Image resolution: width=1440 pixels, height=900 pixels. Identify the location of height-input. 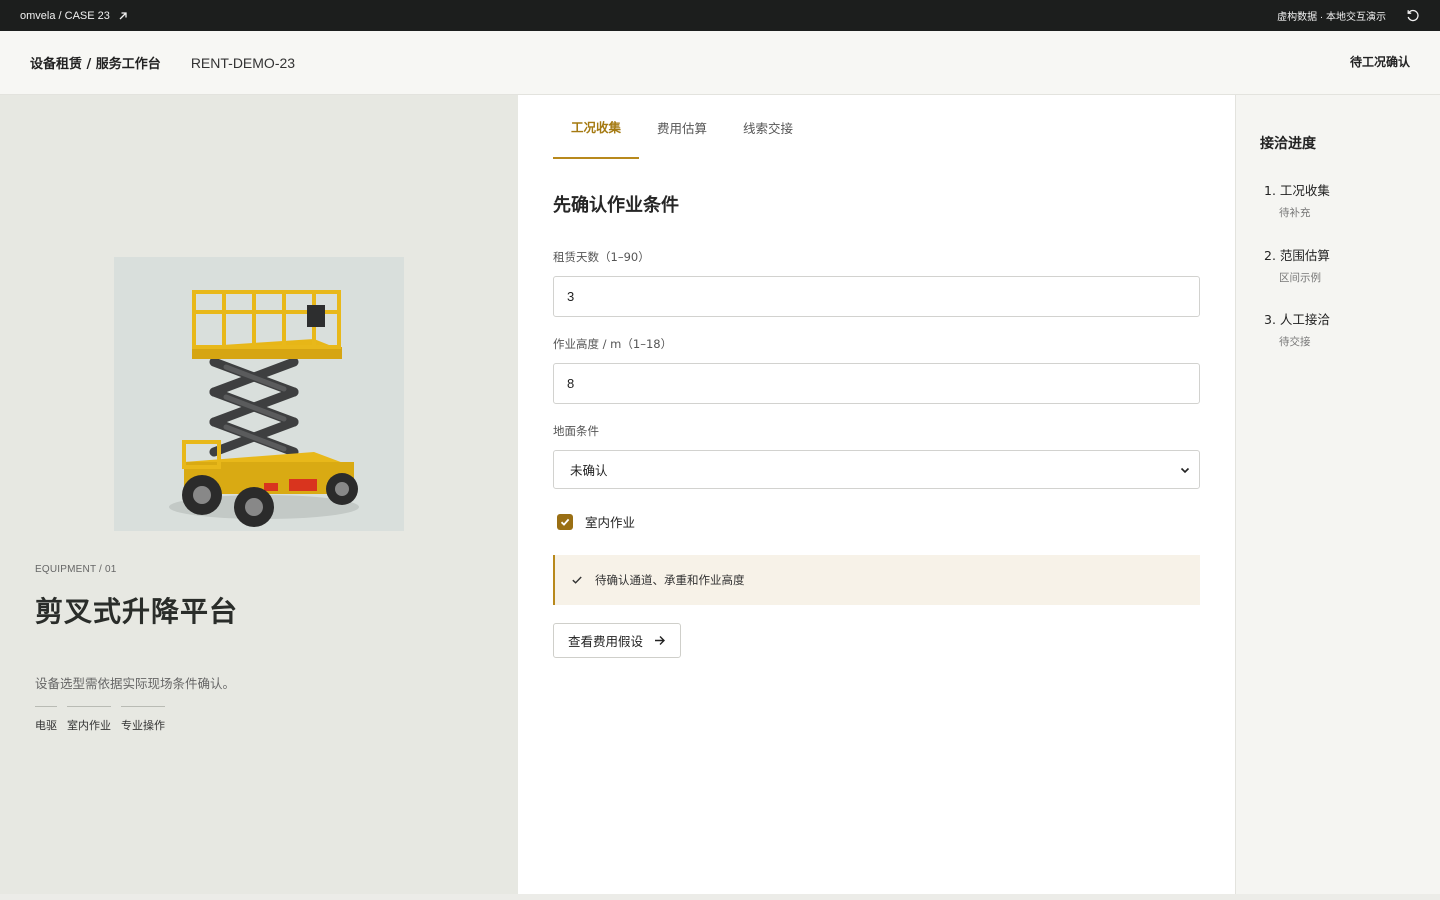
(876, 383).